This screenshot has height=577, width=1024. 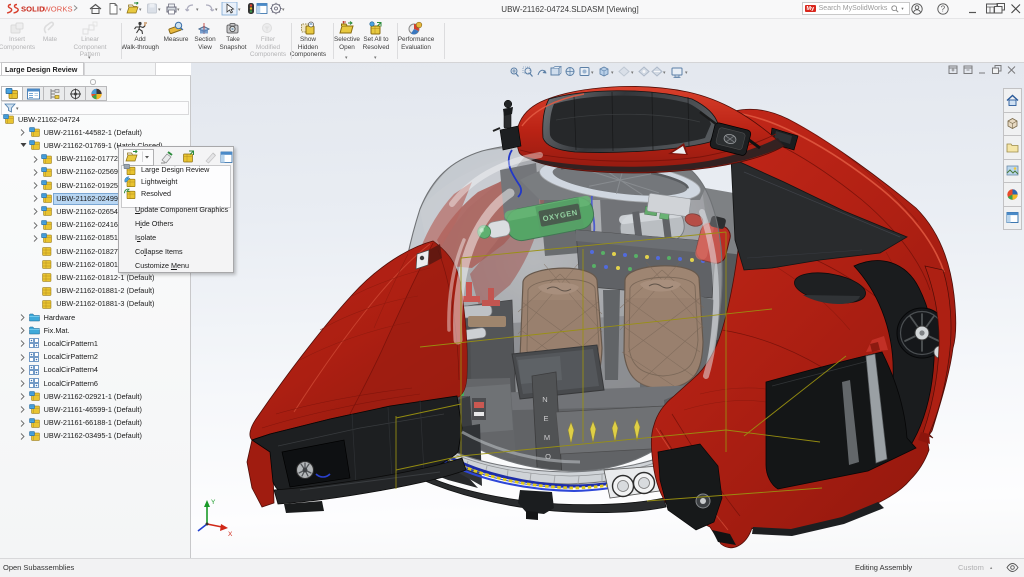 I want to click on svg-text: SOLID, so click(x=33, y=9).